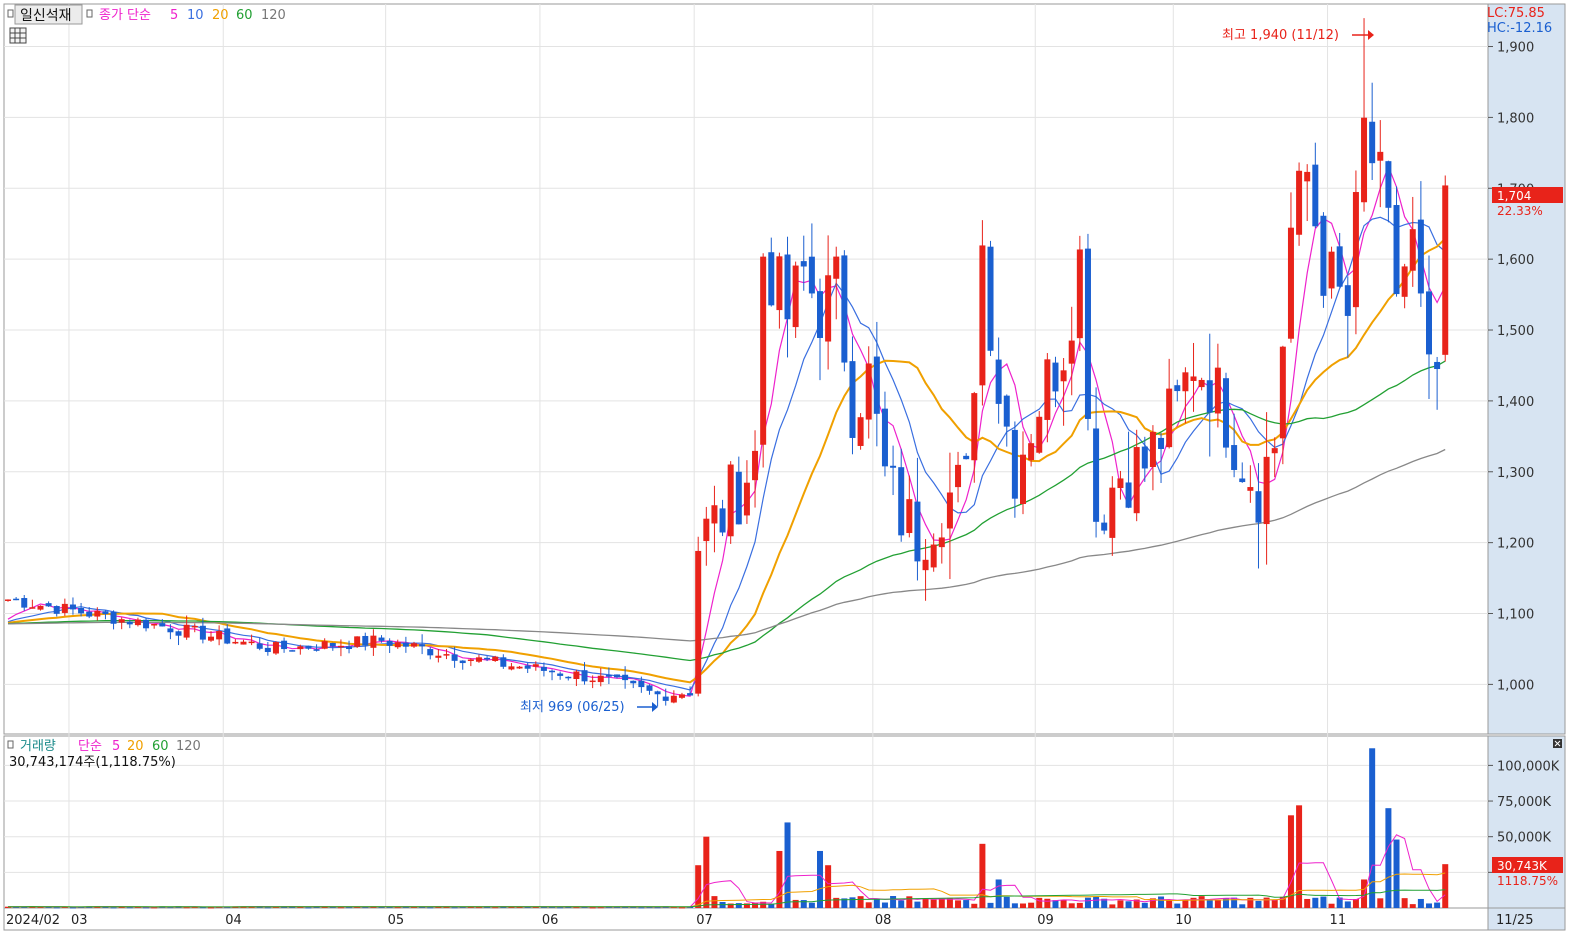 The width and height of the screenshot is (1589, 947). Describe the element at coordinates (1045, 920) in the screenshot. I see `month-tick-label: 09` at that location.